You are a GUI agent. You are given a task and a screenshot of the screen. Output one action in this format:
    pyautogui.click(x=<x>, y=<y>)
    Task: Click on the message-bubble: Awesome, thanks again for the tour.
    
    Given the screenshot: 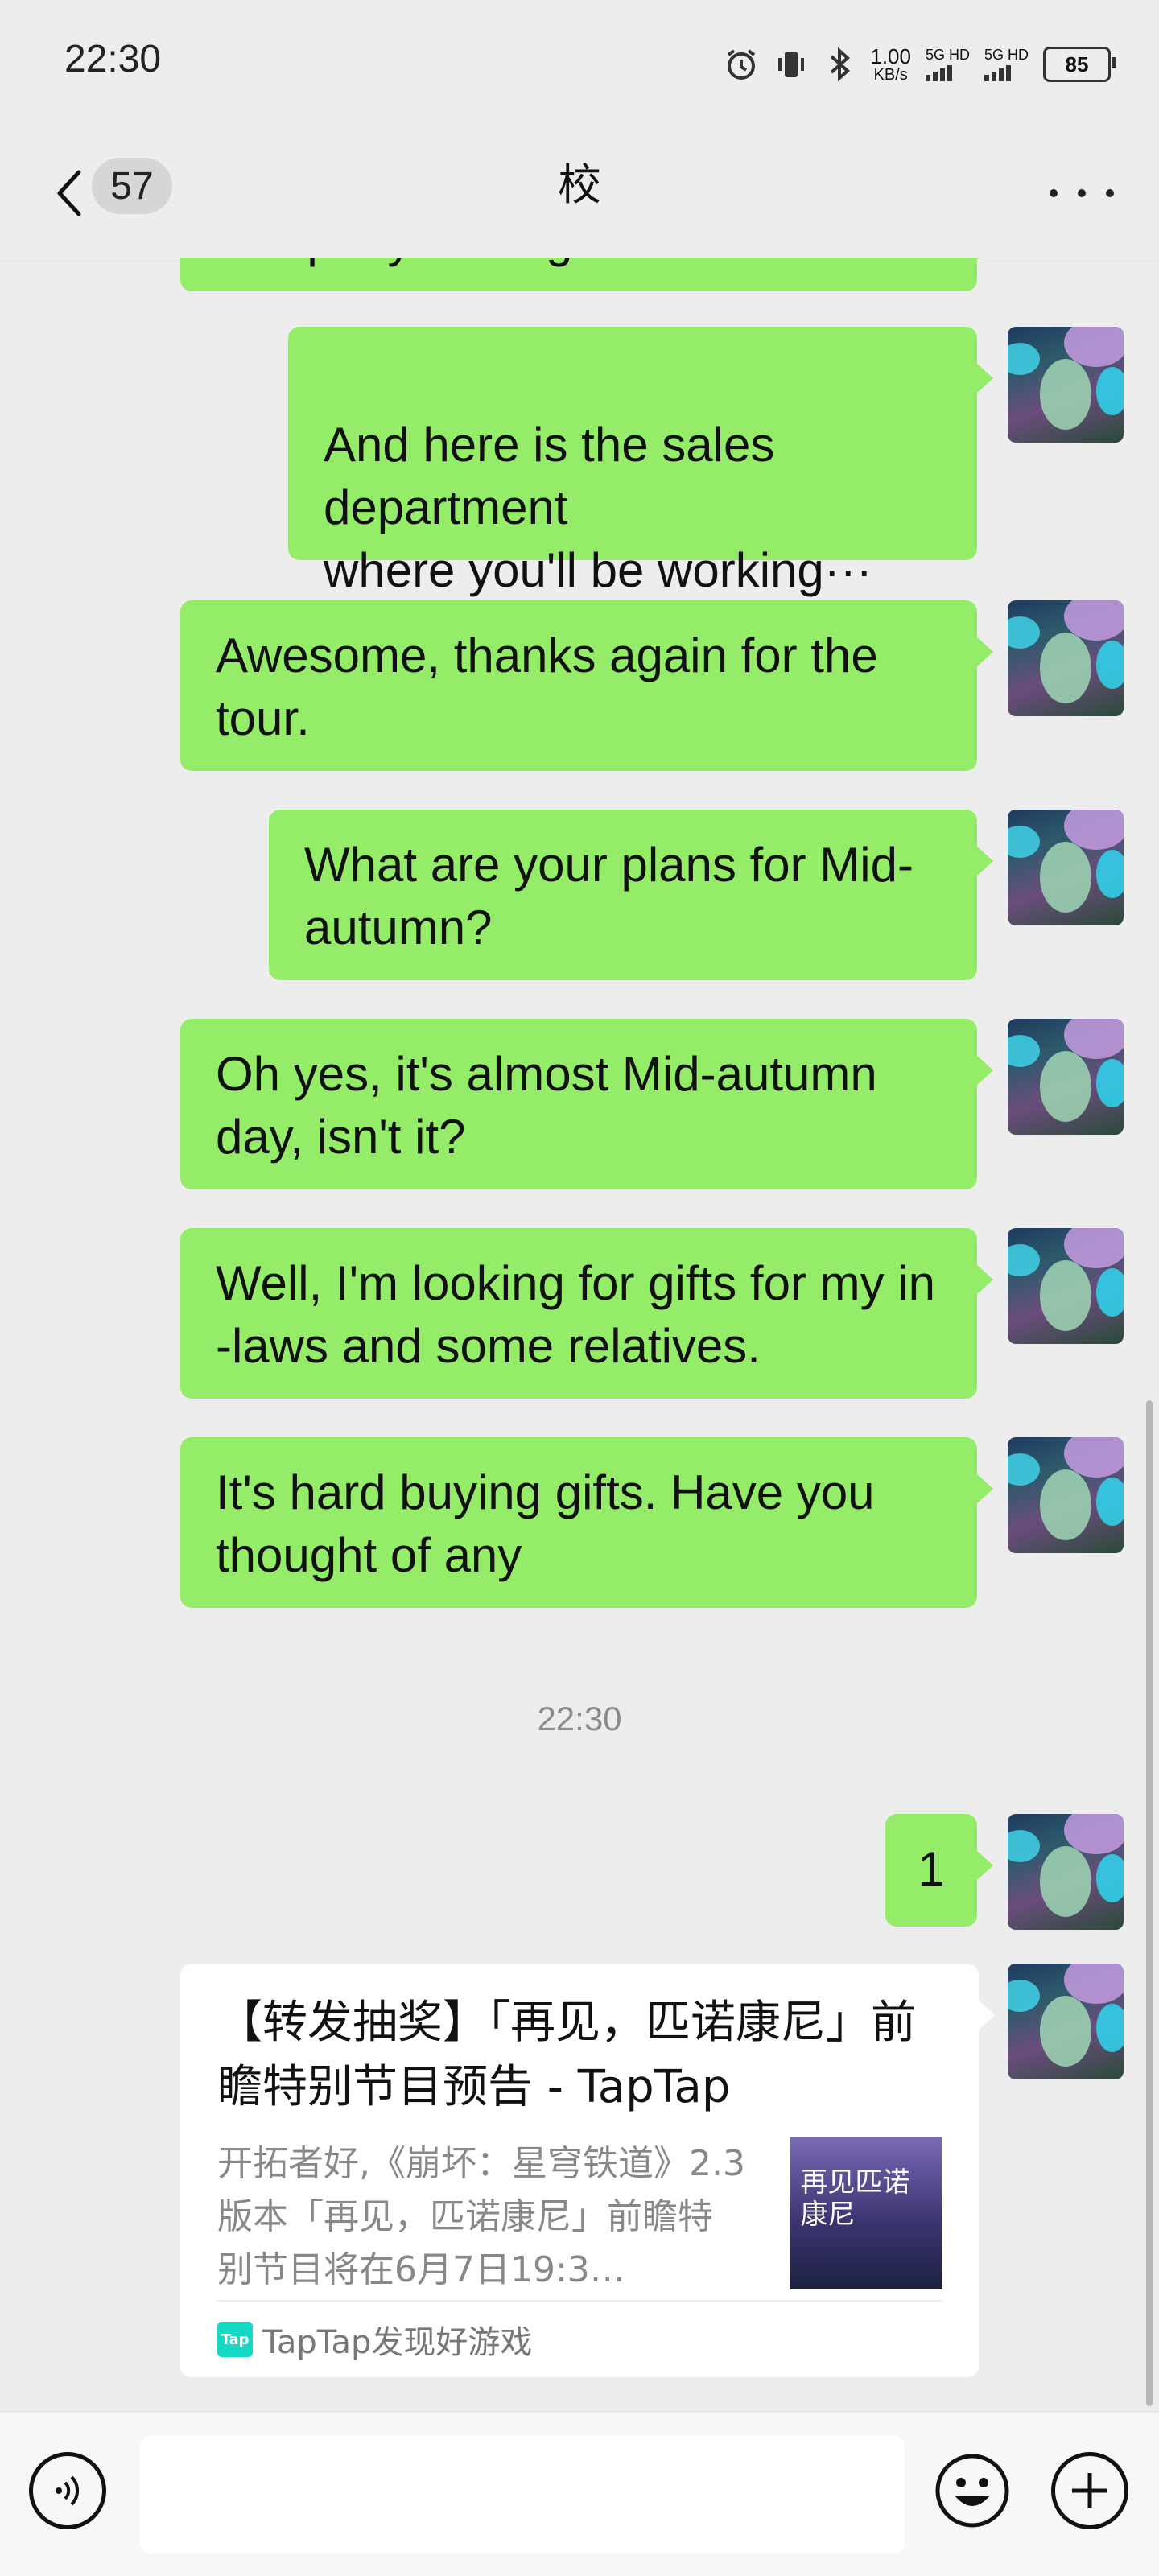 What is the action you would take?
    pyautogui.click(x=586, y=685)
    